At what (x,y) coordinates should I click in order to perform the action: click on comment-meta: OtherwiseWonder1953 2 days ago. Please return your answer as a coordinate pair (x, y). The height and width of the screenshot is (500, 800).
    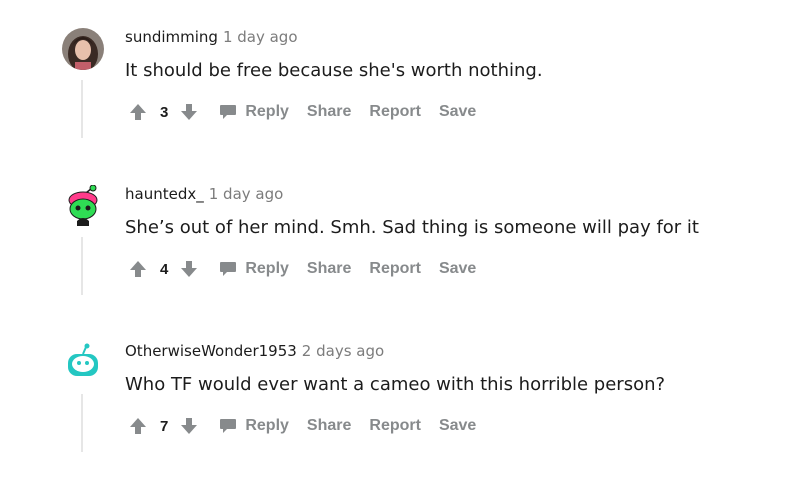
    Looking at the image, I should click on (254, 351).